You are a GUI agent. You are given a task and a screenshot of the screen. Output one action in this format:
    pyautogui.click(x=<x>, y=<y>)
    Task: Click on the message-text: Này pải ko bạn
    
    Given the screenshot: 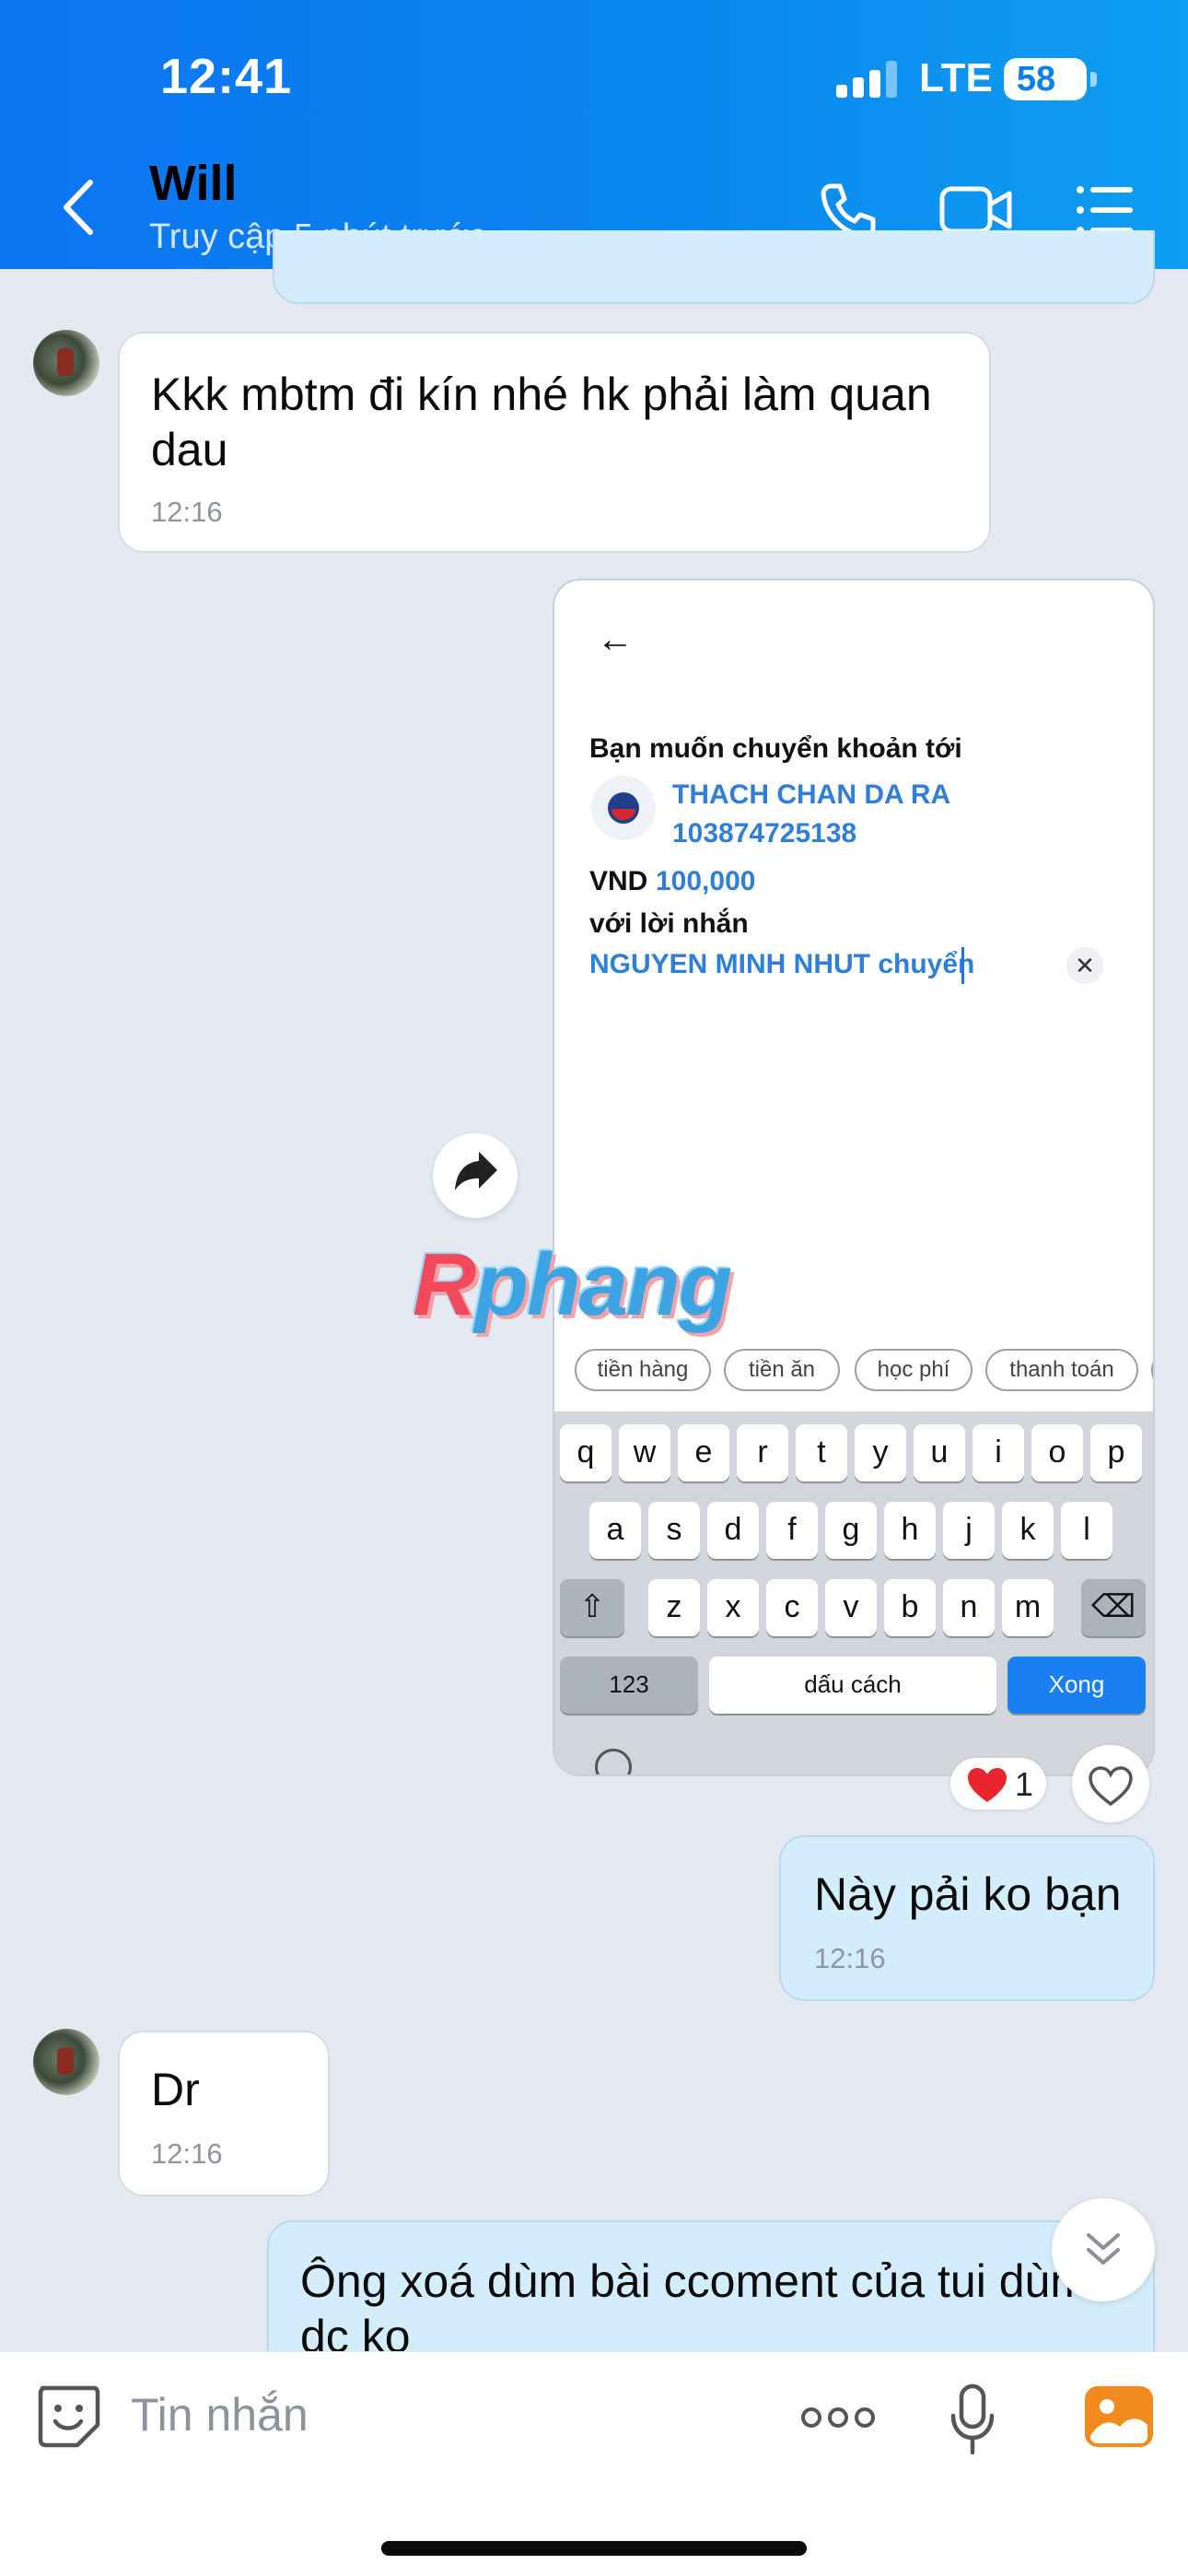 What is the action you would take?
    pyautogui.click(x=968, y=1894)
    